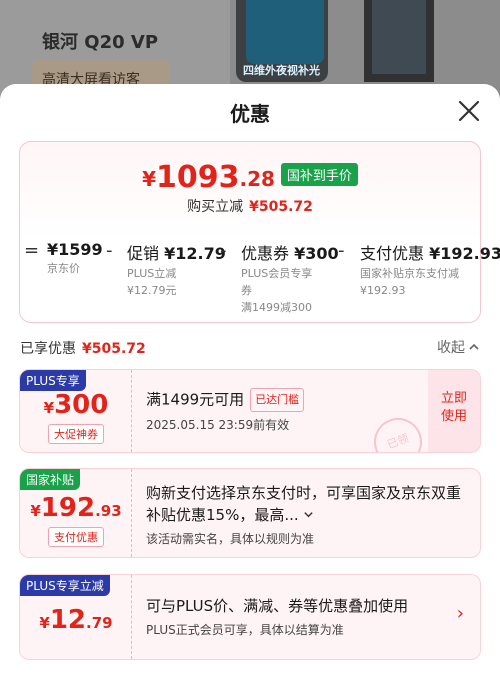  I want to click on sheet-title: 优惠, so click(250, 114).